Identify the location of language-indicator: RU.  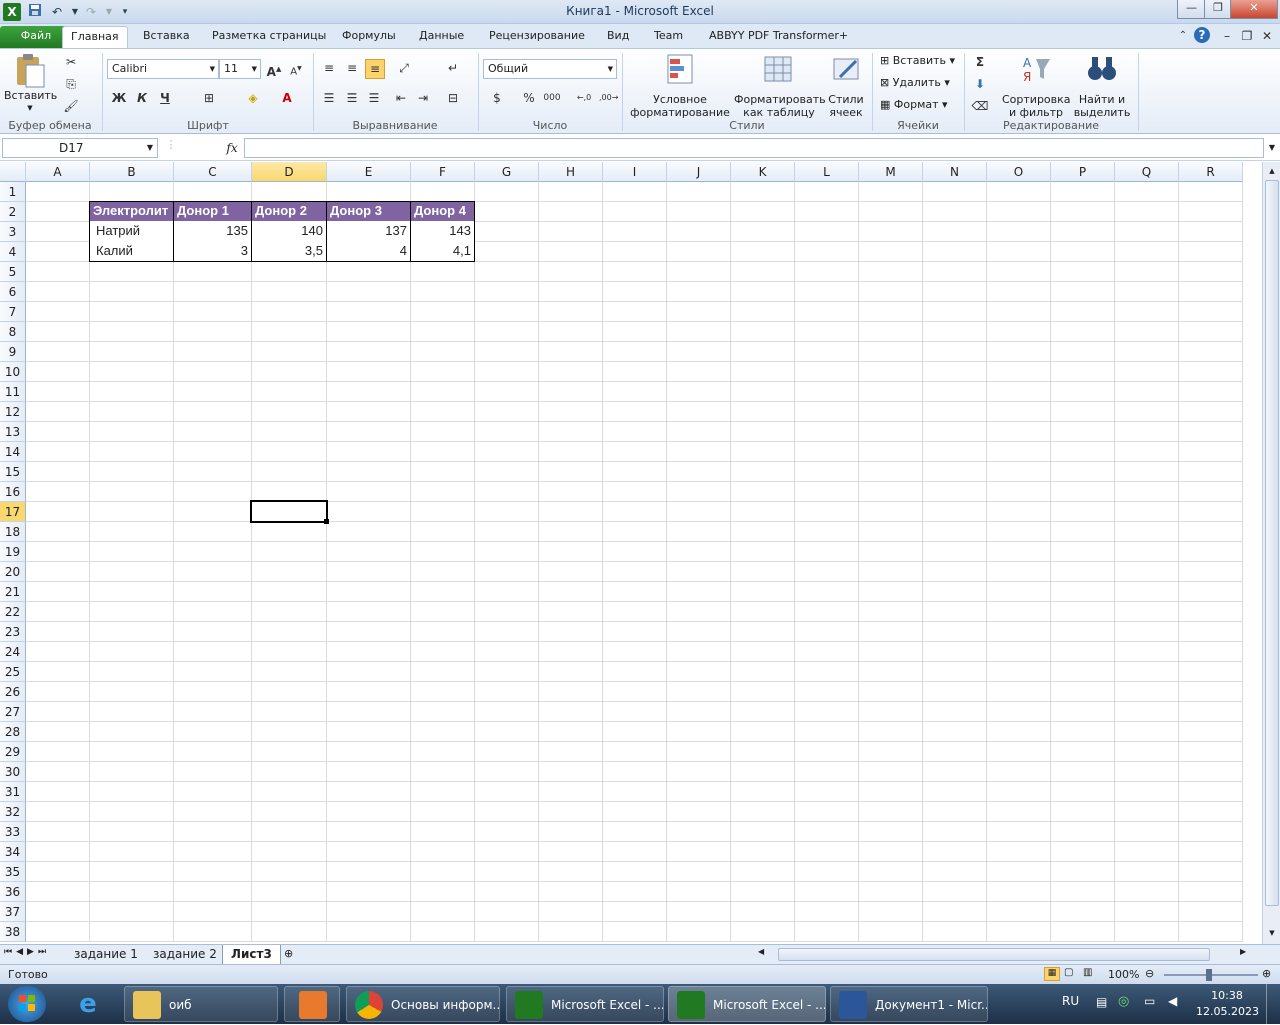
(1070, 1001).